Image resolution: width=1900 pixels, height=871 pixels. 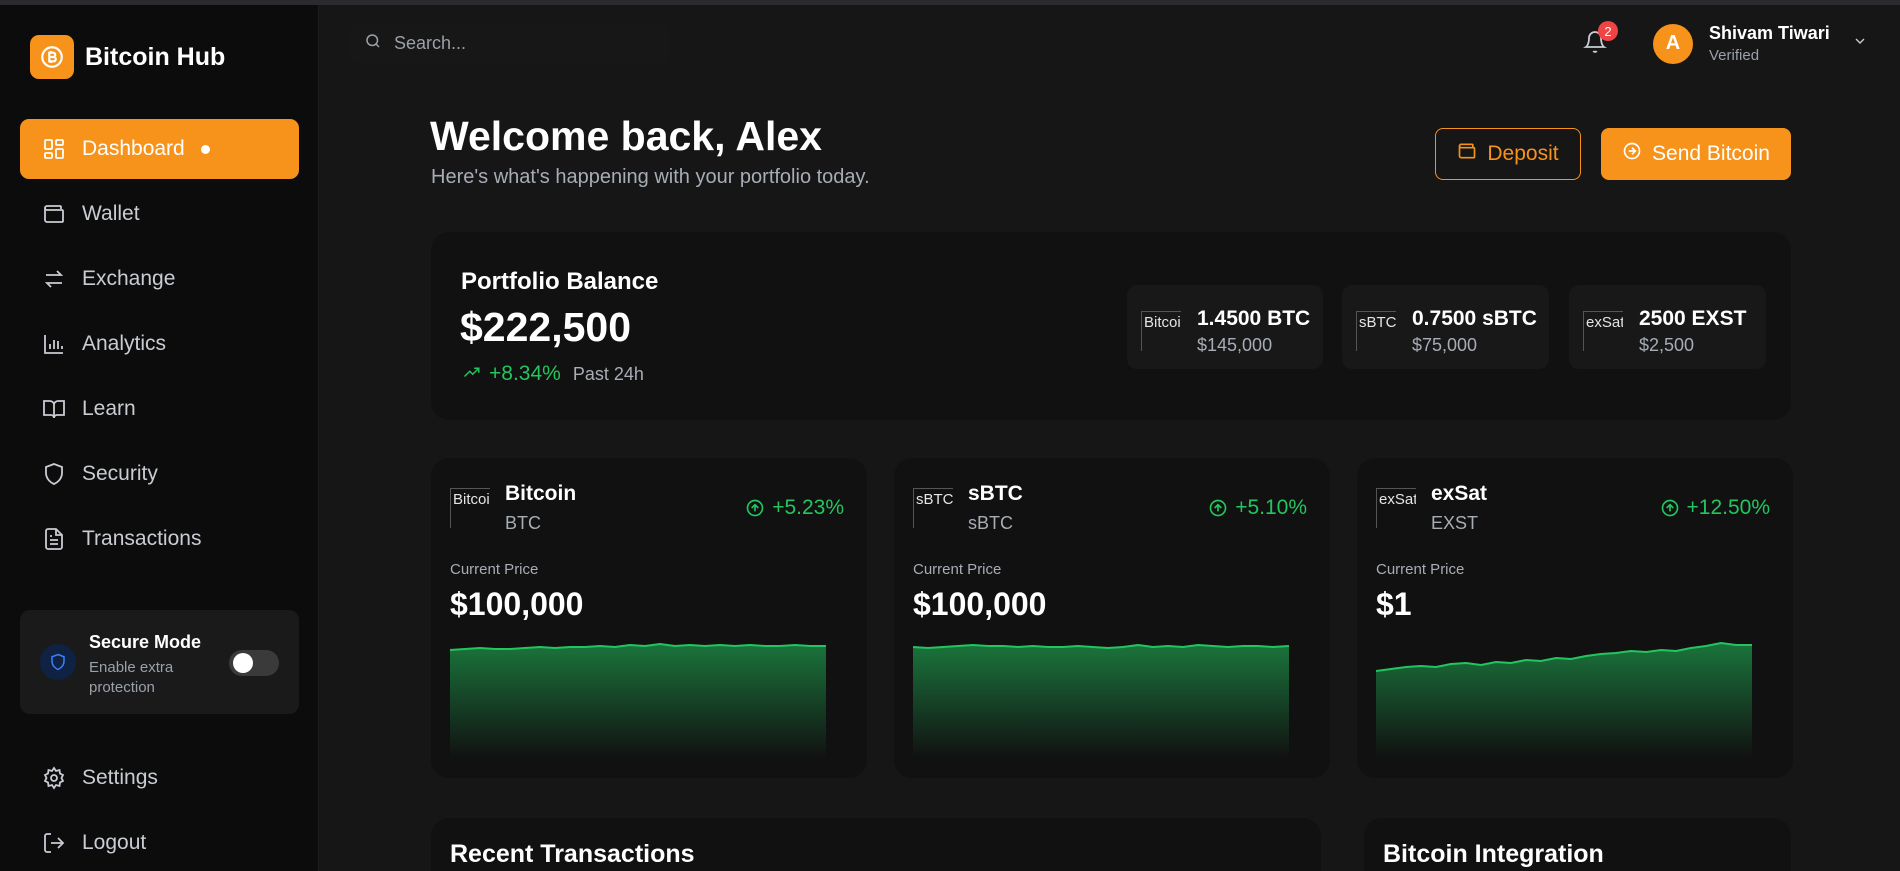 I want to click on holding-amount: 2500 EXST, so click(x=1693, y=318).